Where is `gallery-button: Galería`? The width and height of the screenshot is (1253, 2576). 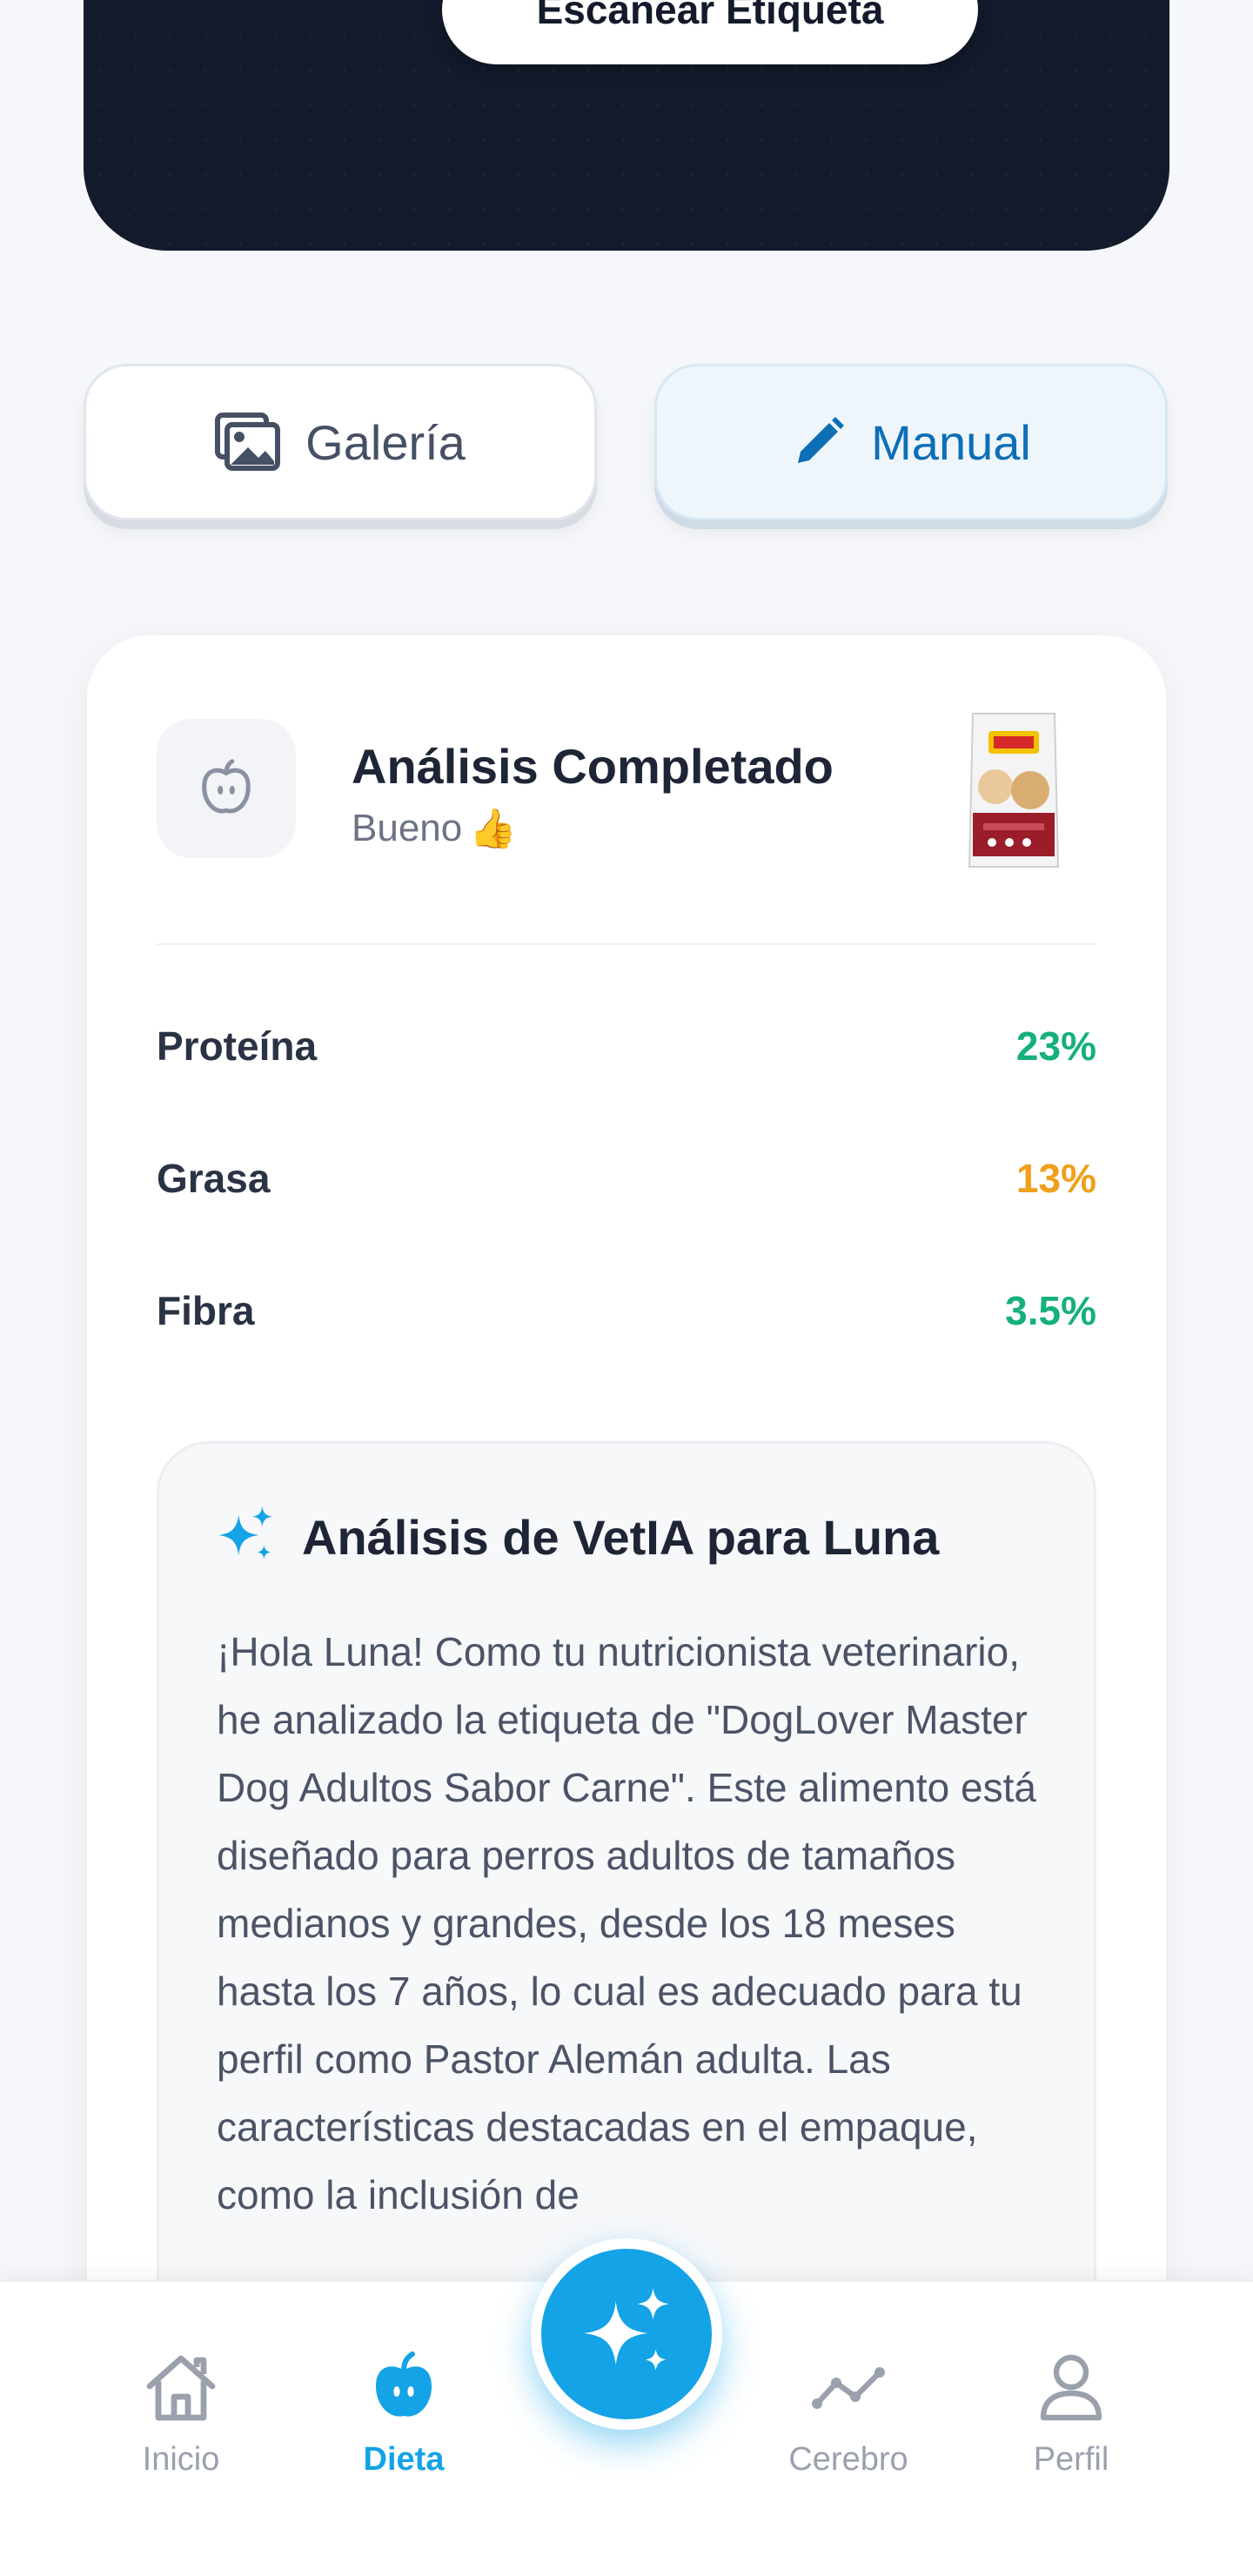 gallery-button: Galería is located at coordinates (340, 442).